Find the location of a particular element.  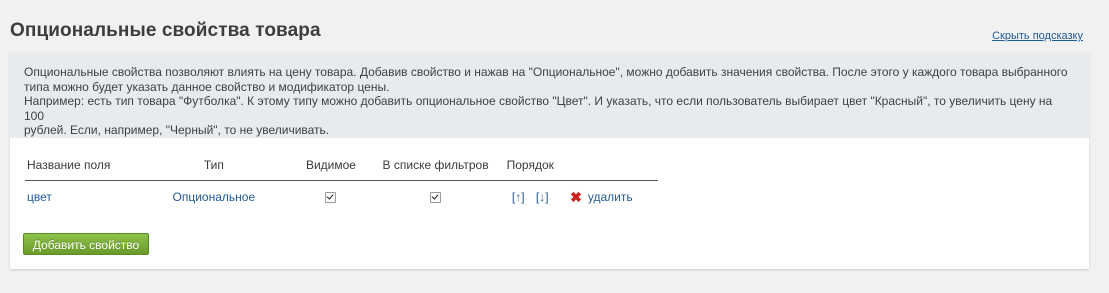

order-controls: [↑] [↓] is located at coordinates (530, 197).